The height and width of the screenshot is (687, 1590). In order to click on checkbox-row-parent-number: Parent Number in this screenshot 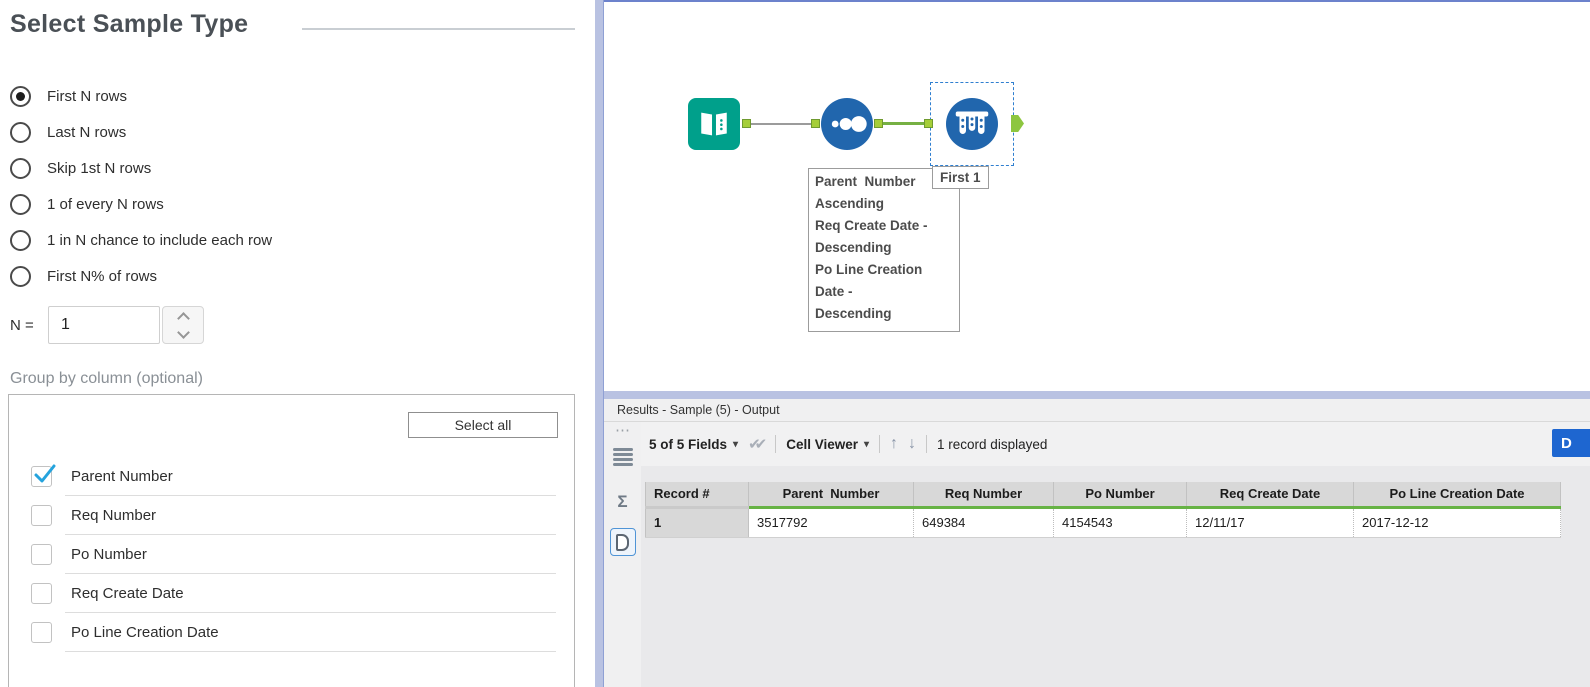, I will do `click(291, 478)`.